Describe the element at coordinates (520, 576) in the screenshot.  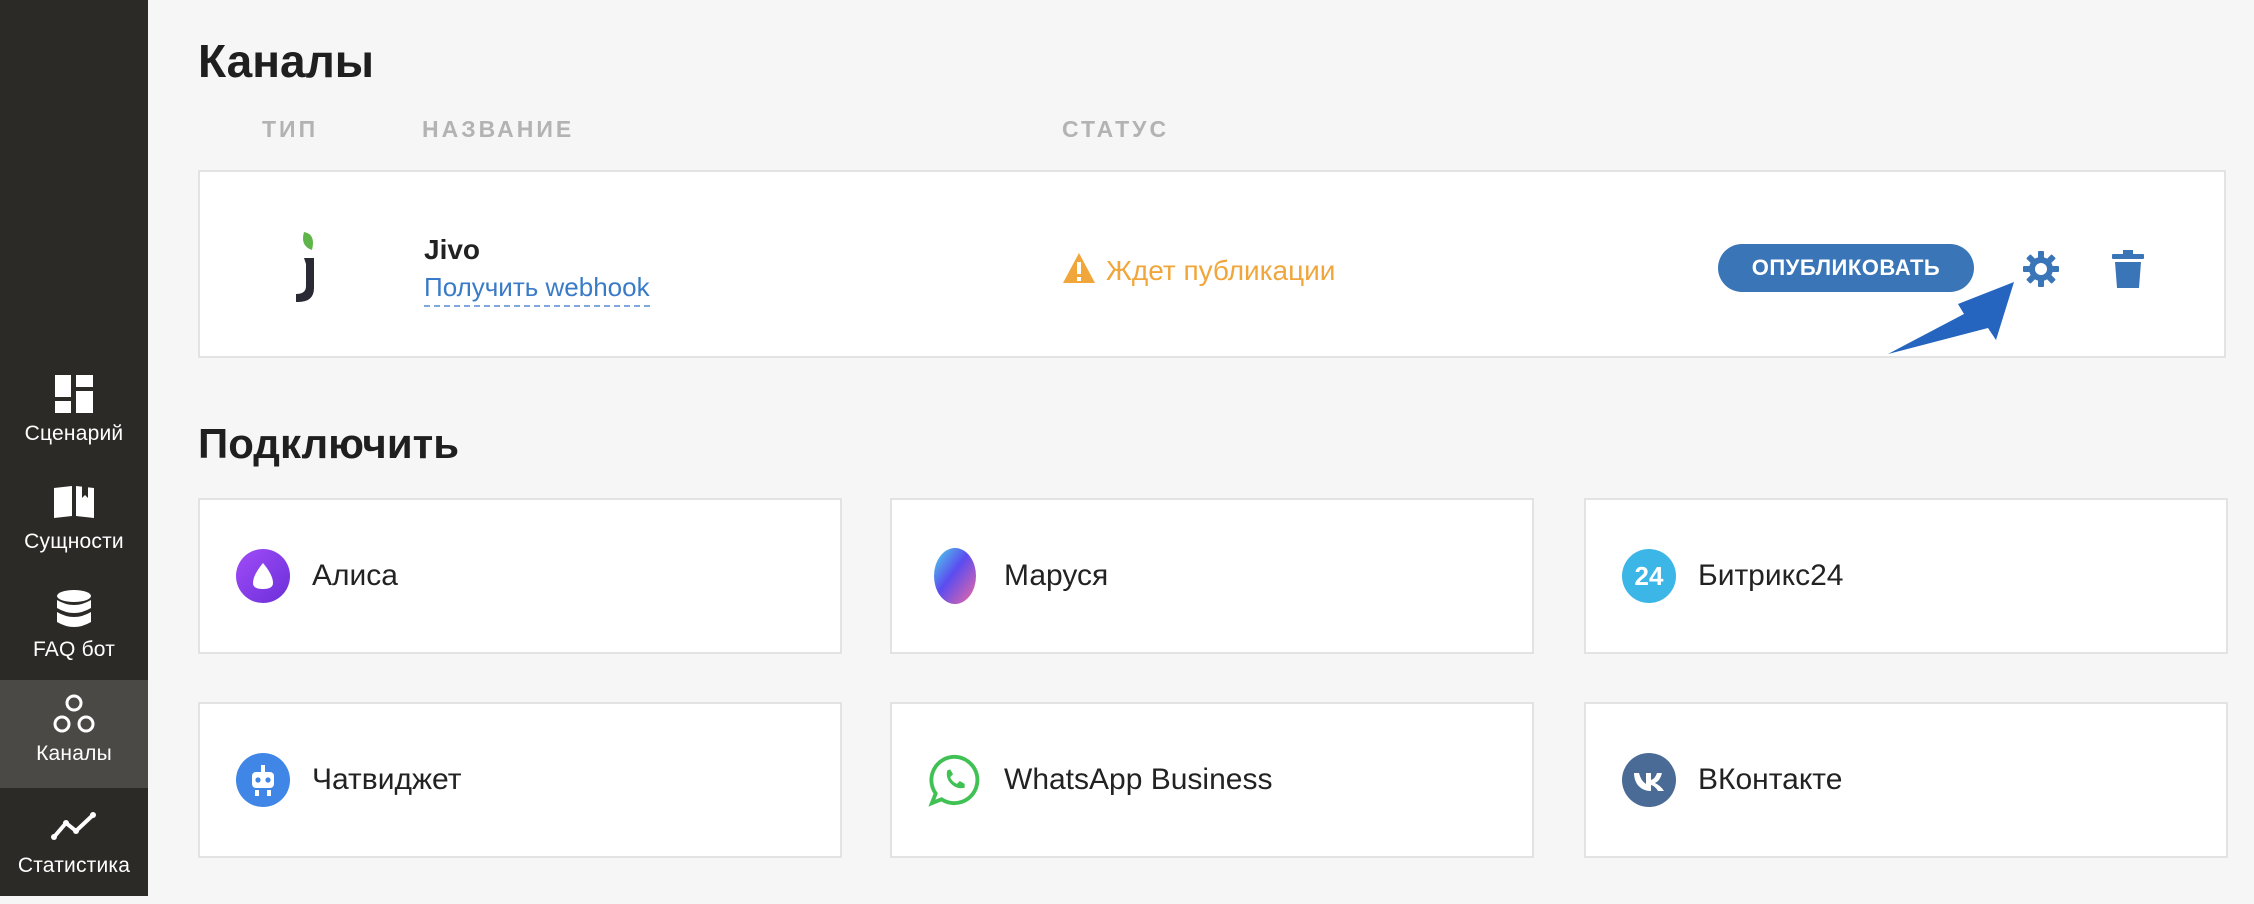
I see `connect-alice: Алиса` at that location.